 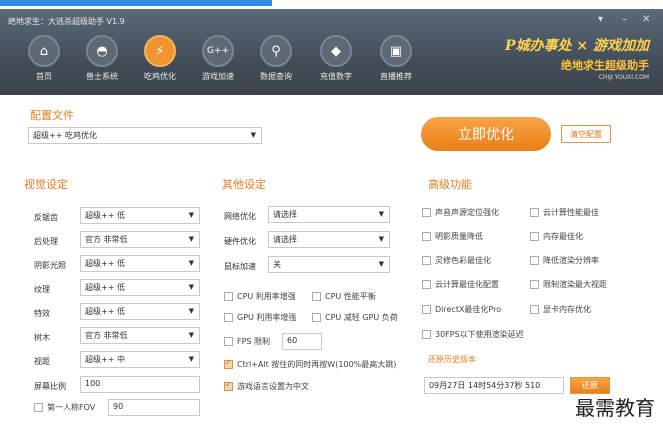 I want to click on screen-ratio-input: 100, so click(x=140, y=384).